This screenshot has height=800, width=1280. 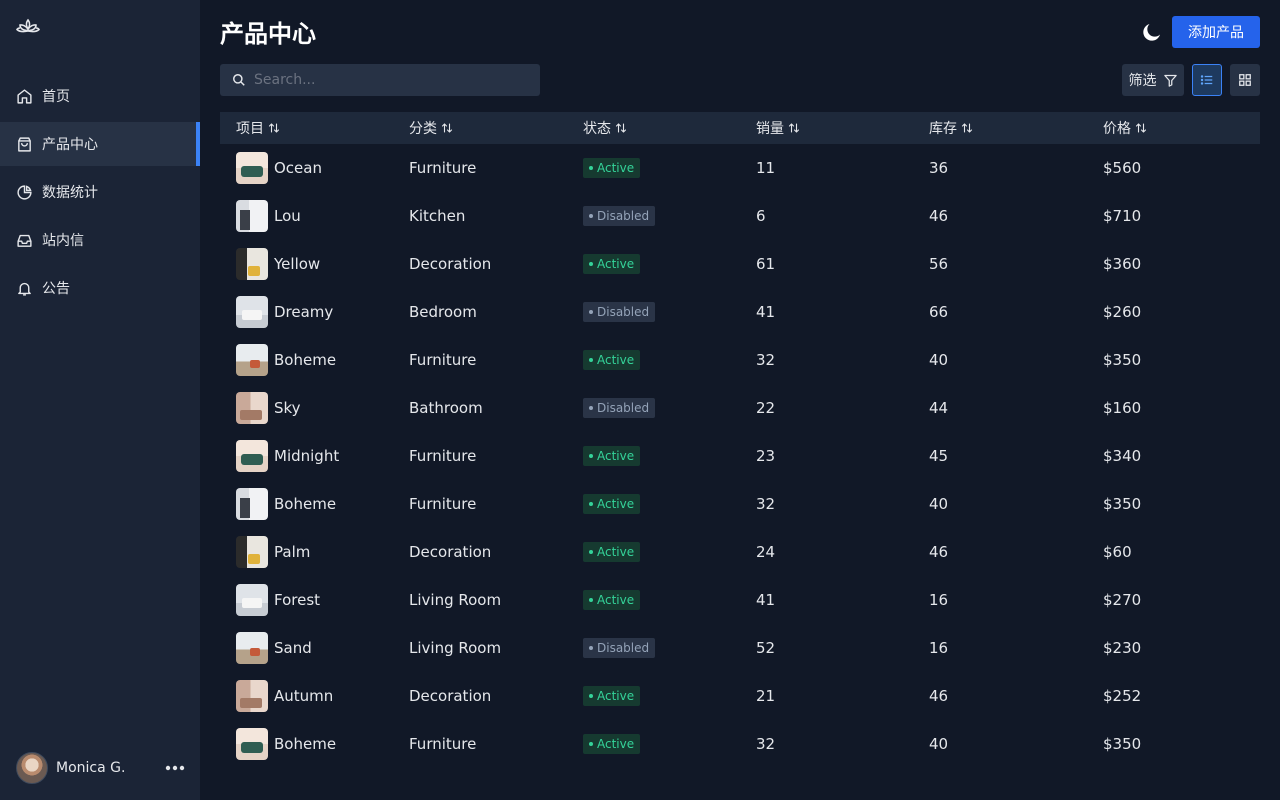 What do you see at coordinates (740, 696) in the screenshot?
I see `table-row: Autumn Decoration Active 21 46 $252` at bounding box center [740, 696].